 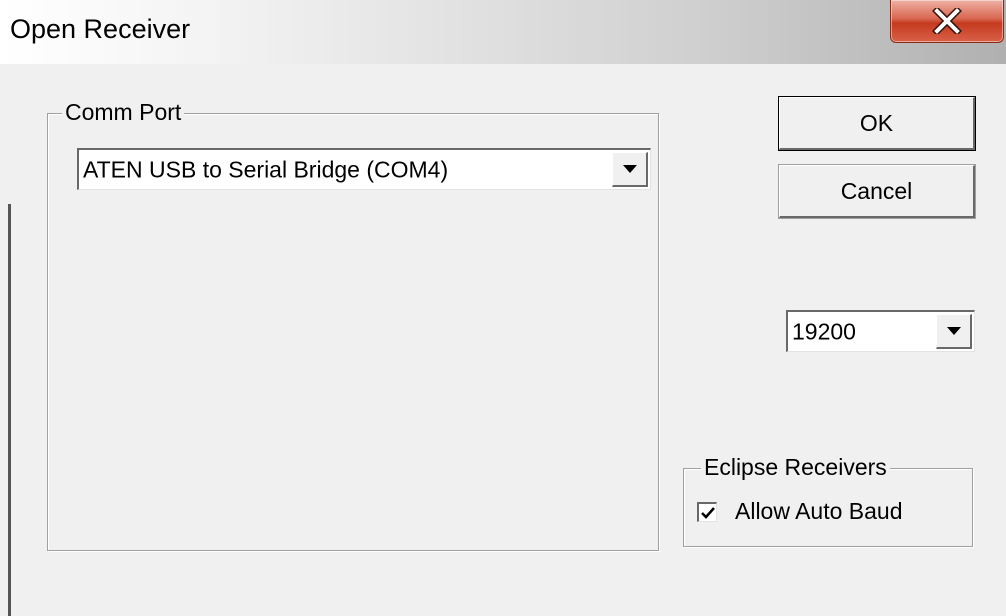 What do you see at coordinates (819, 511) in the screenshot?
I see `allow-auto-baud-label: Allow Auto Baud` at bounding box center [819, 511].